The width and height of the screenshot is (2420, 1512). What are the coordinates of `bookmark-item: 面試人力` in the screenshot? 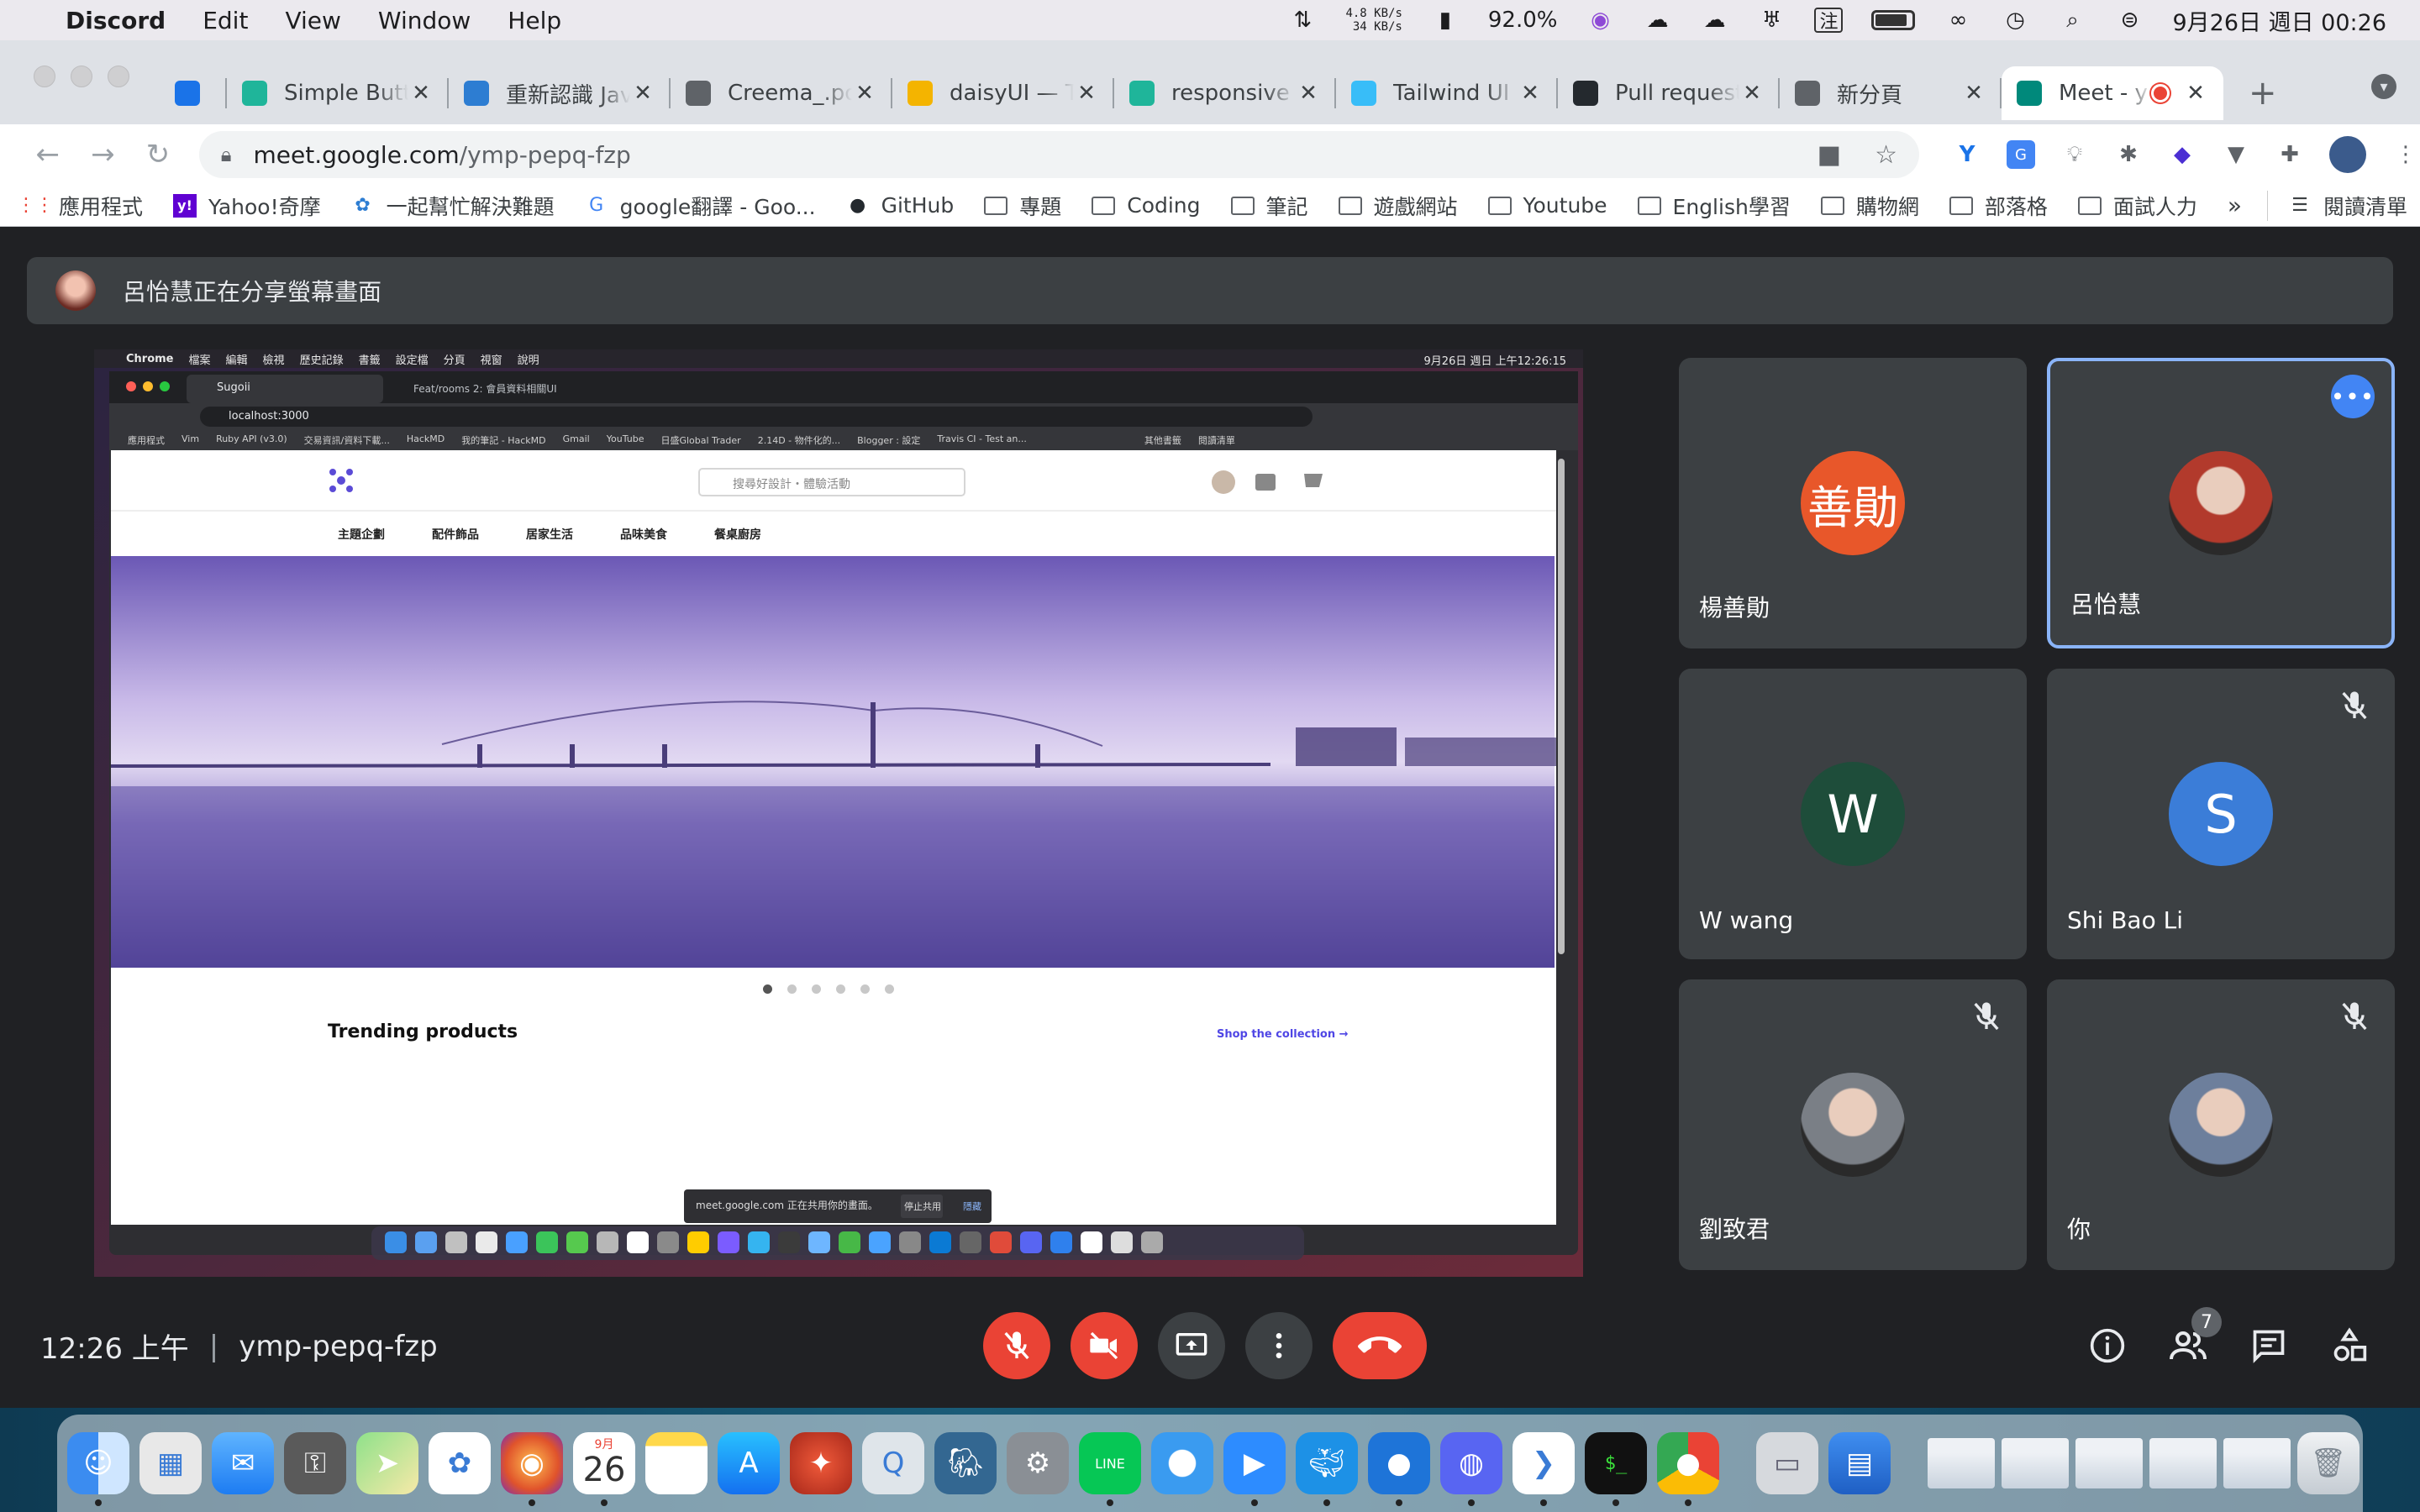 It's located at (2137, 206).